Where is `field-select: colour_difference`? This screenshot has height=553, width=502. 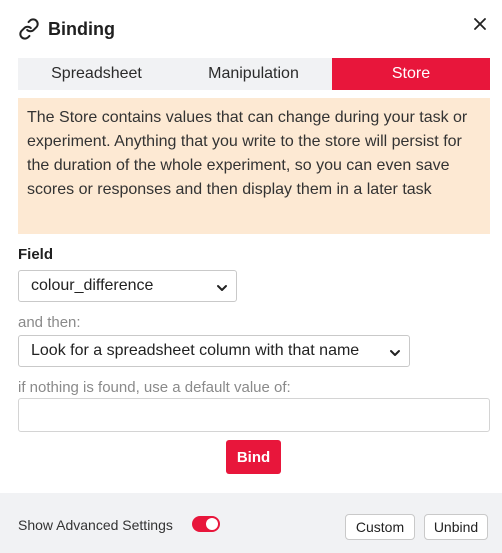
field-select: colour_difference is located at coordinates (127, 286).